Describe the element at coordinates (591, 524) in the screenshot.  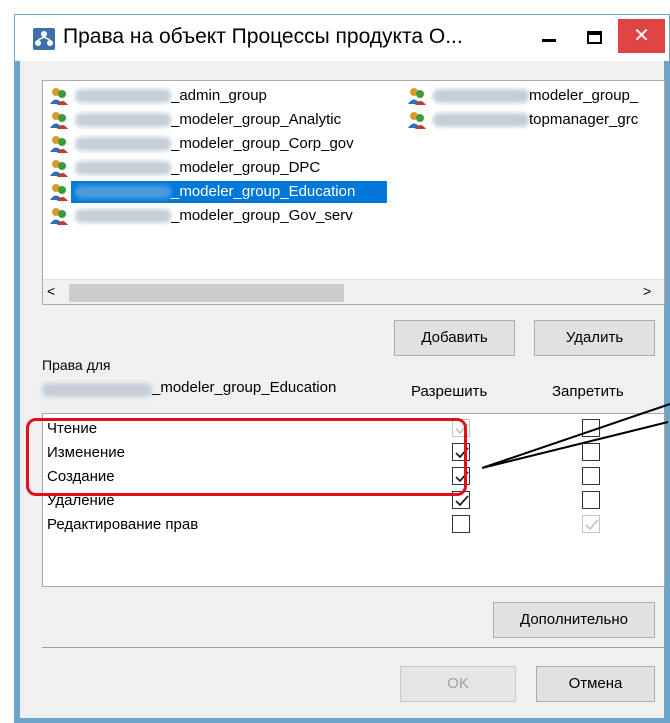
I see `deny-checkbox` at that location.